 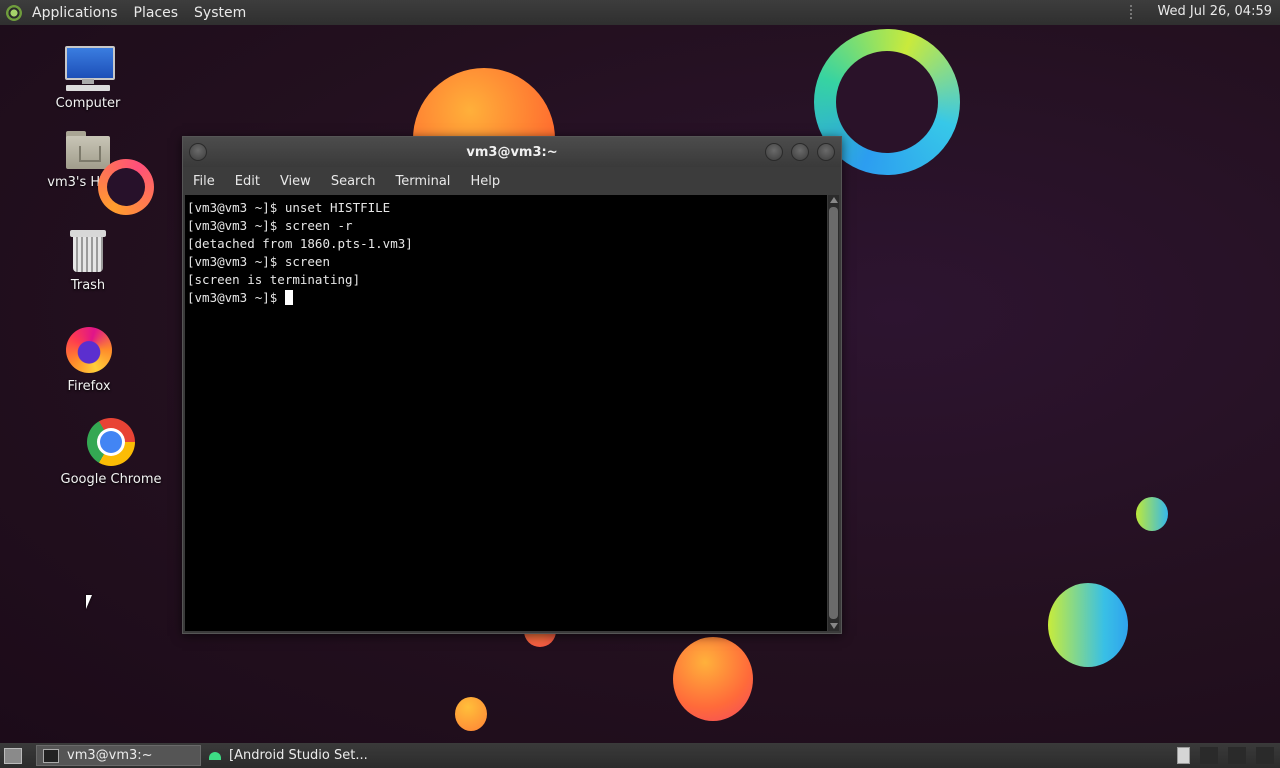 What do you see at coordinates (826, 152) in the screenshot?
I see `close-button` at bounding box center [826, 152].